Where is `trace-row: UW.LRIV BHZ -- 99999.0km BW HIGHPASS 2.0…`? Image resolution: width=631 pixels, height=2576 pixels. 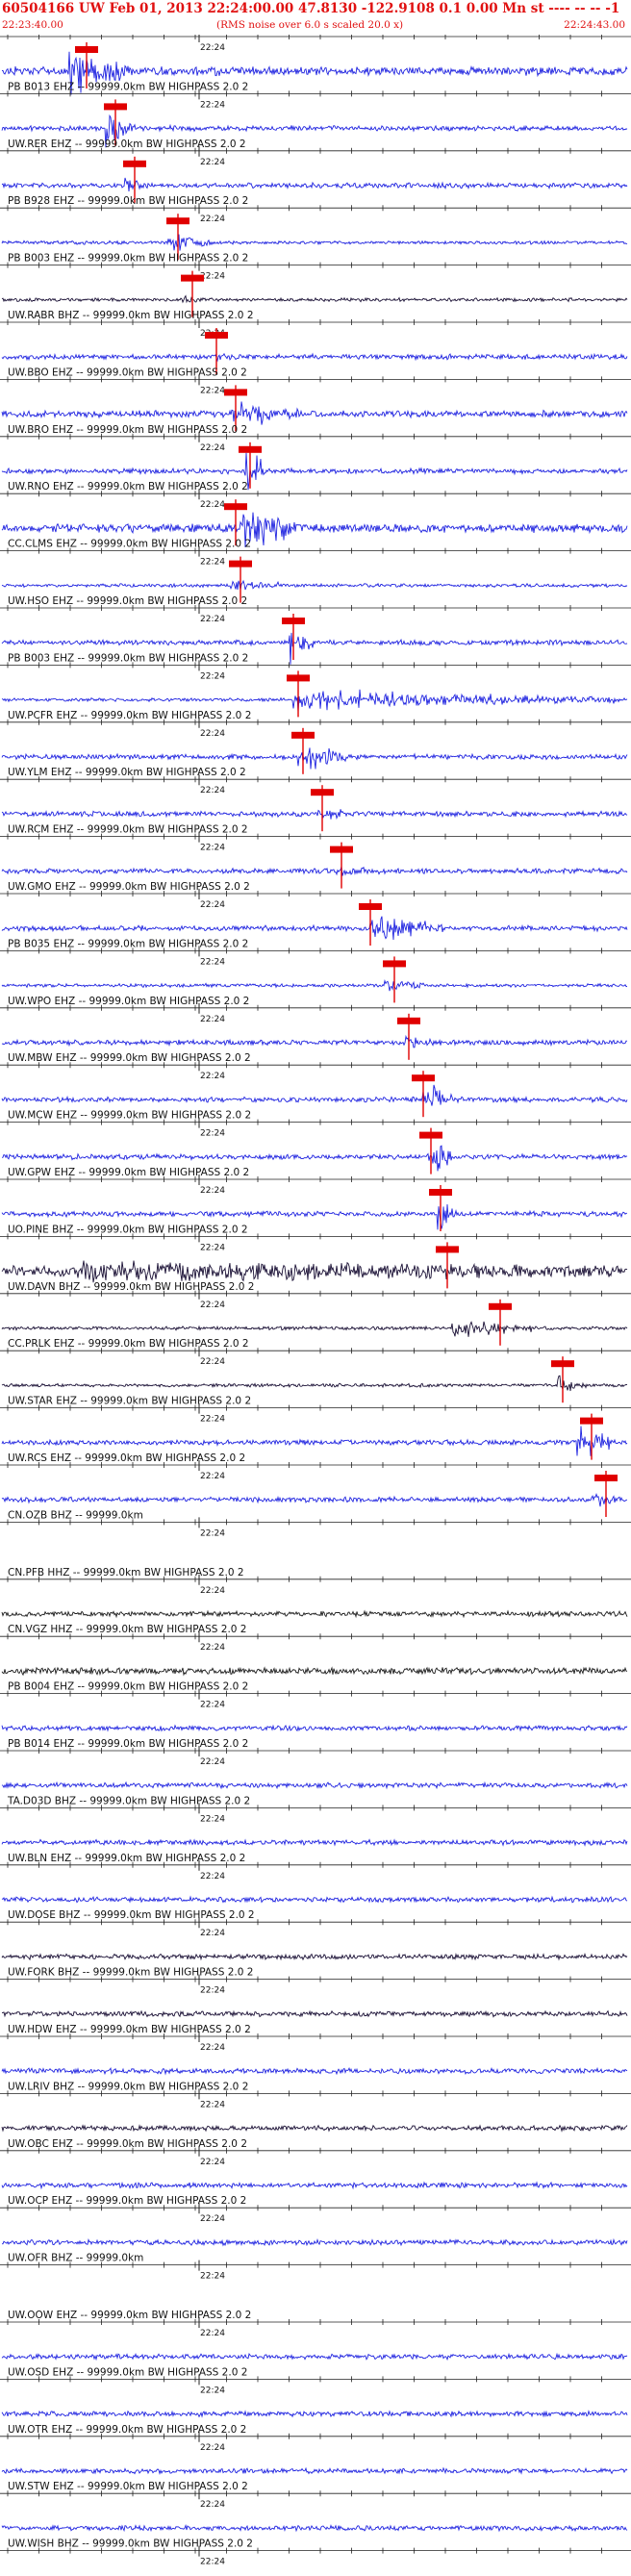 trace-row: UW.LRIV BHZ -- 99999.0km BW HIGHPASS 2.0… is located at coordinates (315, 2107).